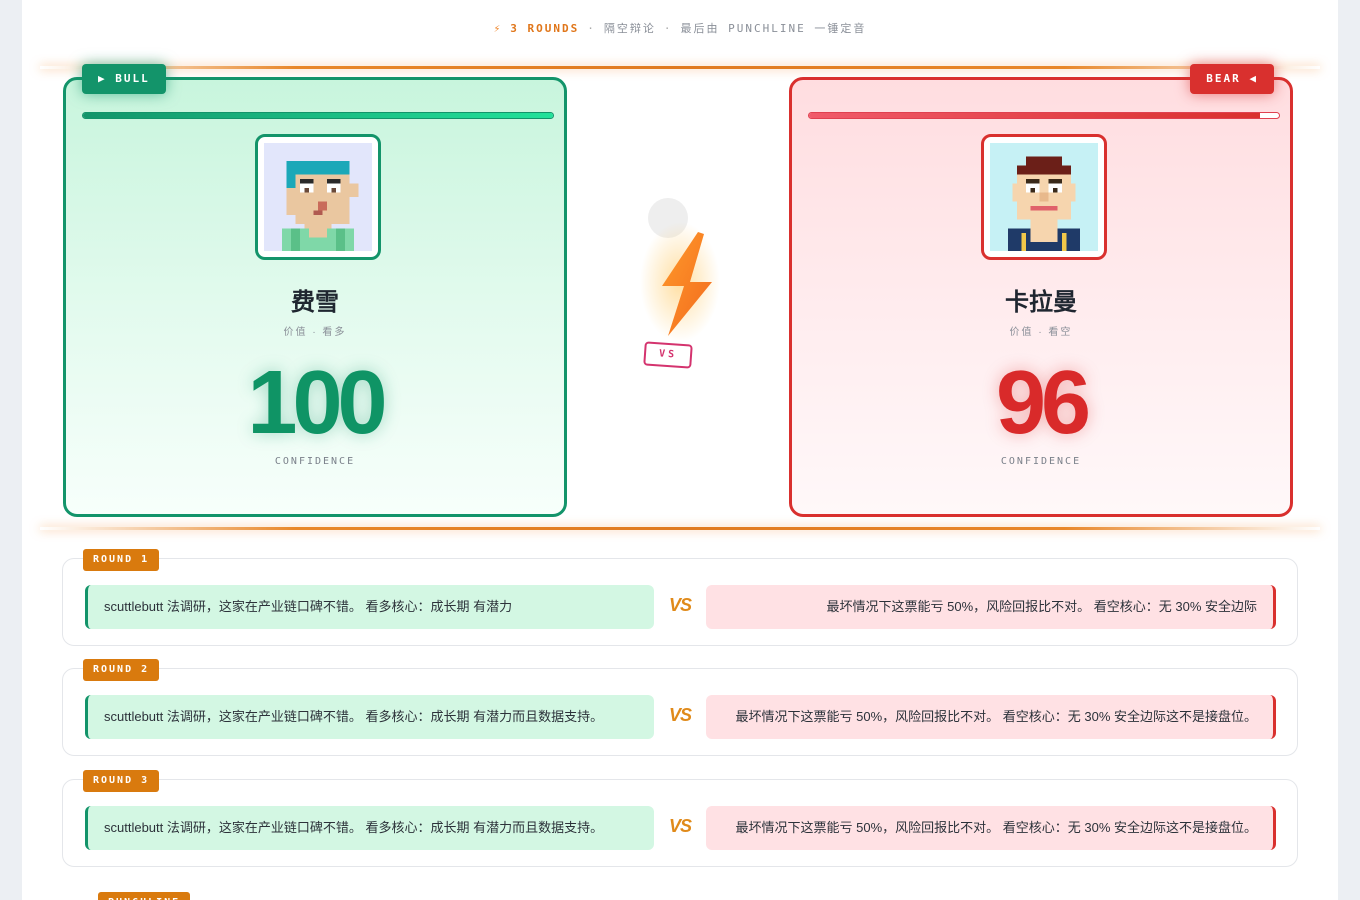  I want to click on header-line: ⚡ 3 ROUNDS · 隔空辩论 · 最后由 PUNCHLINE 一锤定音, so click(680, 28).